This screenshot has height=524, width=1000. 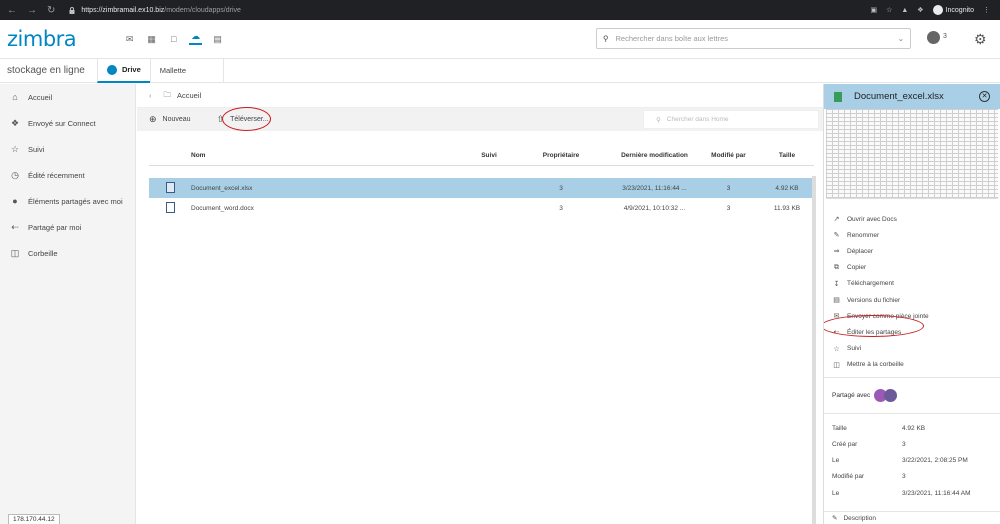 I want to click on folder-search-input: ⚲ Chercher dans Home, so click(x=731, y=119).